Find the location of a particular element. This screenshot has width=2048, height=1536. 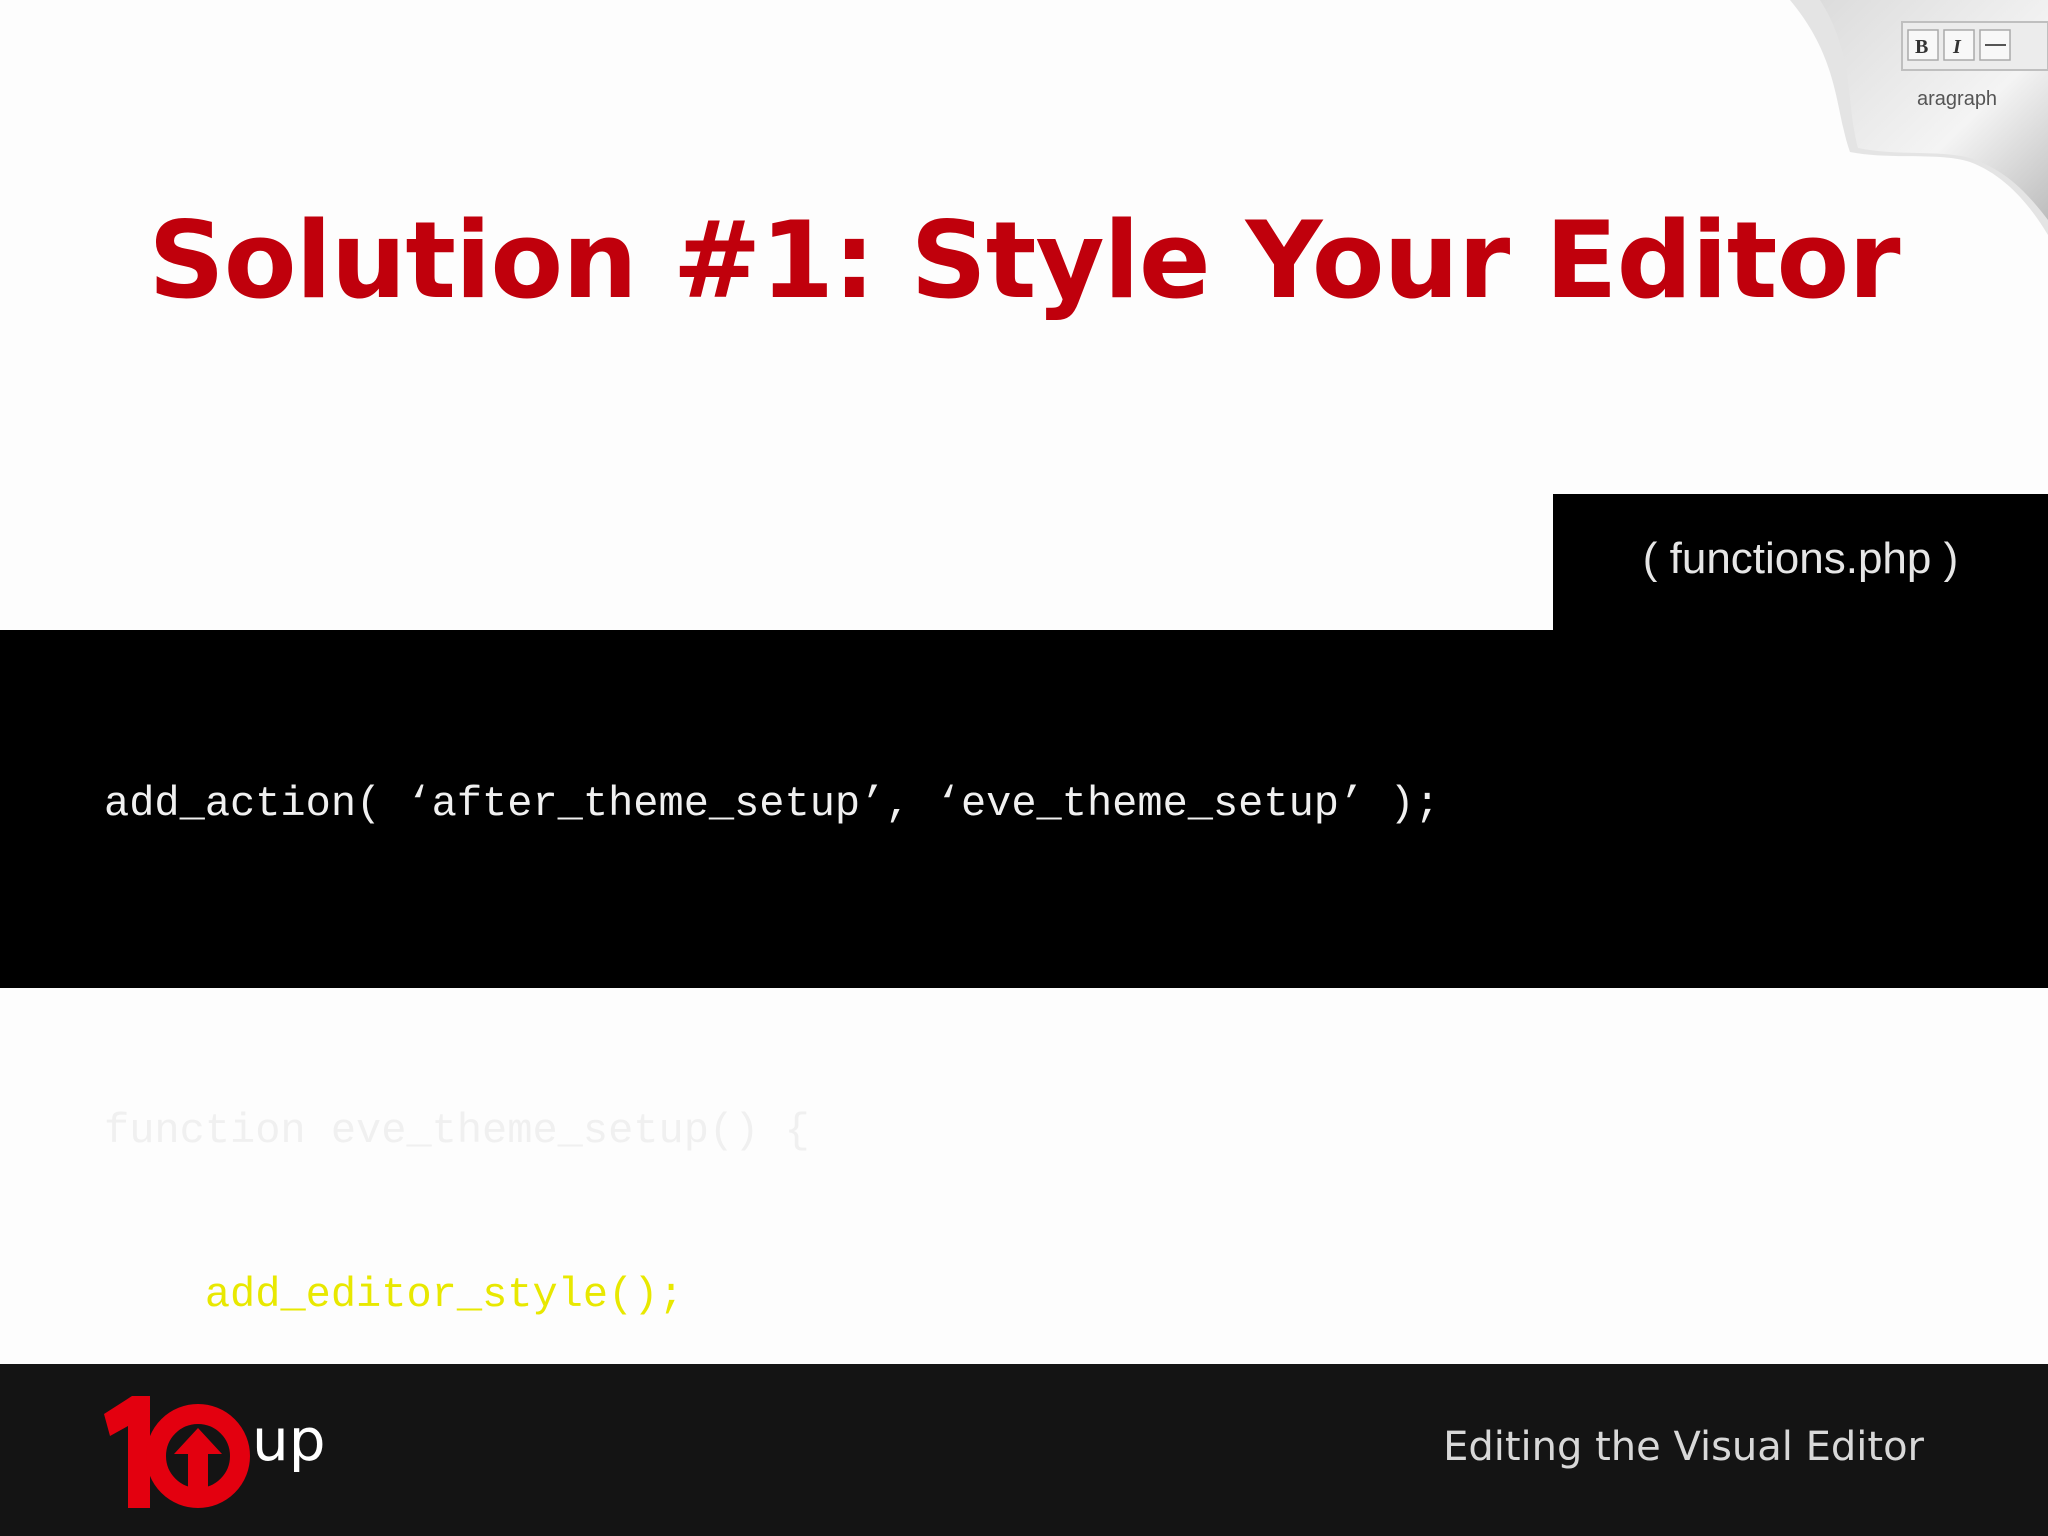

code-line-3: add_editor_style(); is located at coordinates (772, 1295).